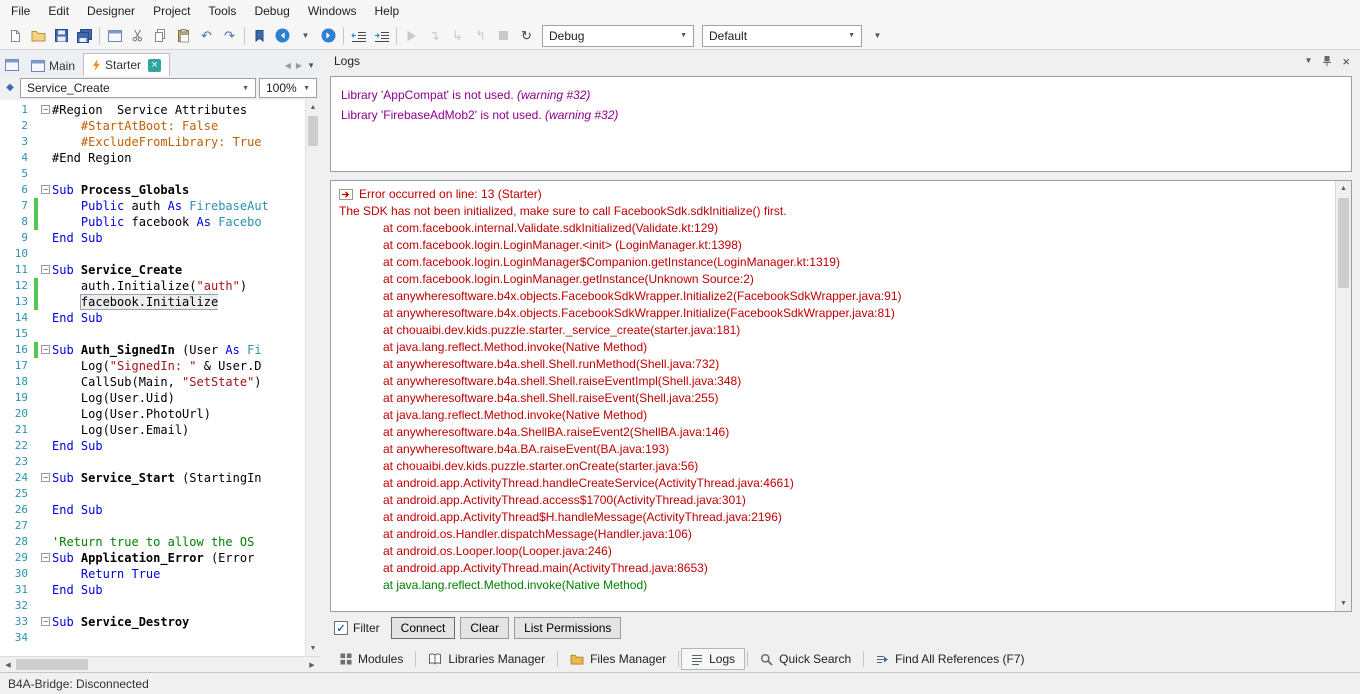  I want to click on code-line: 23, so click(152, 462).